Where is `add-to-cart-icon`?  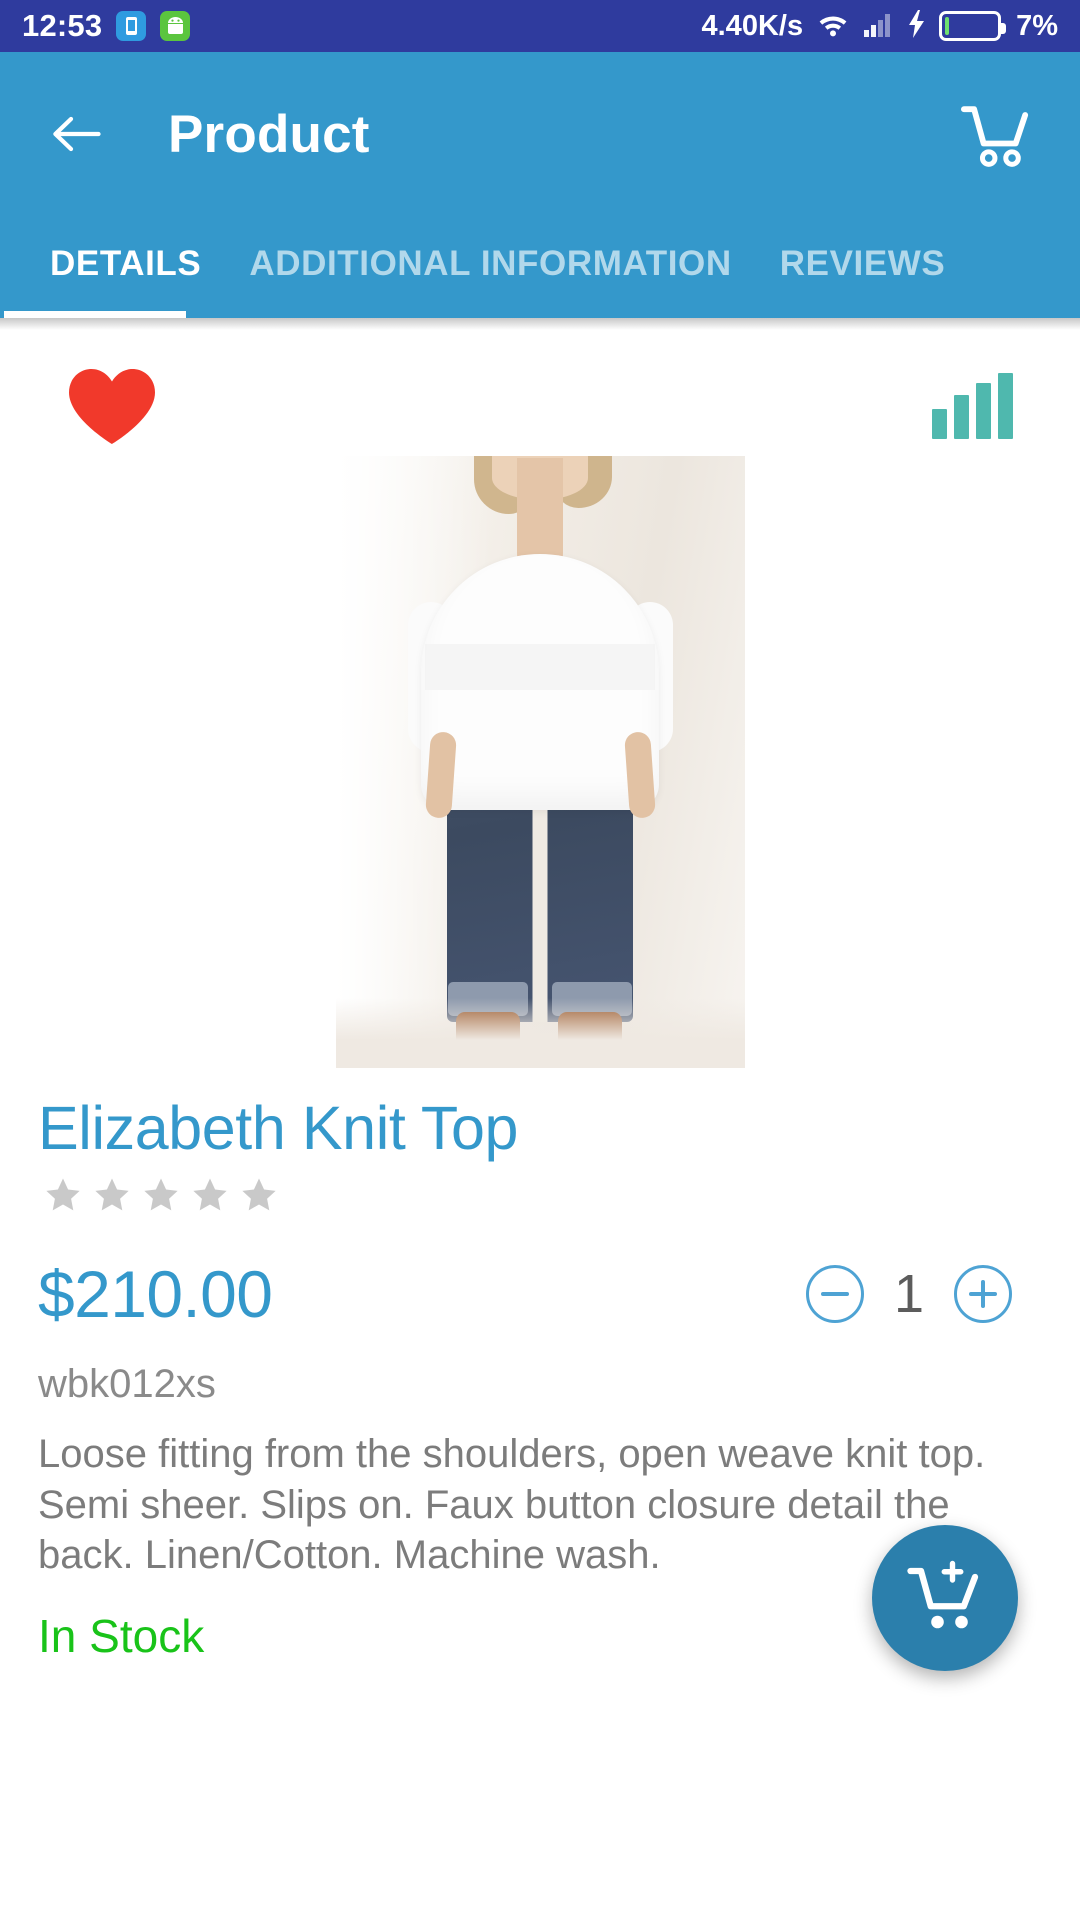
add-to-cart-icon is located at coordinates (943, 1595).